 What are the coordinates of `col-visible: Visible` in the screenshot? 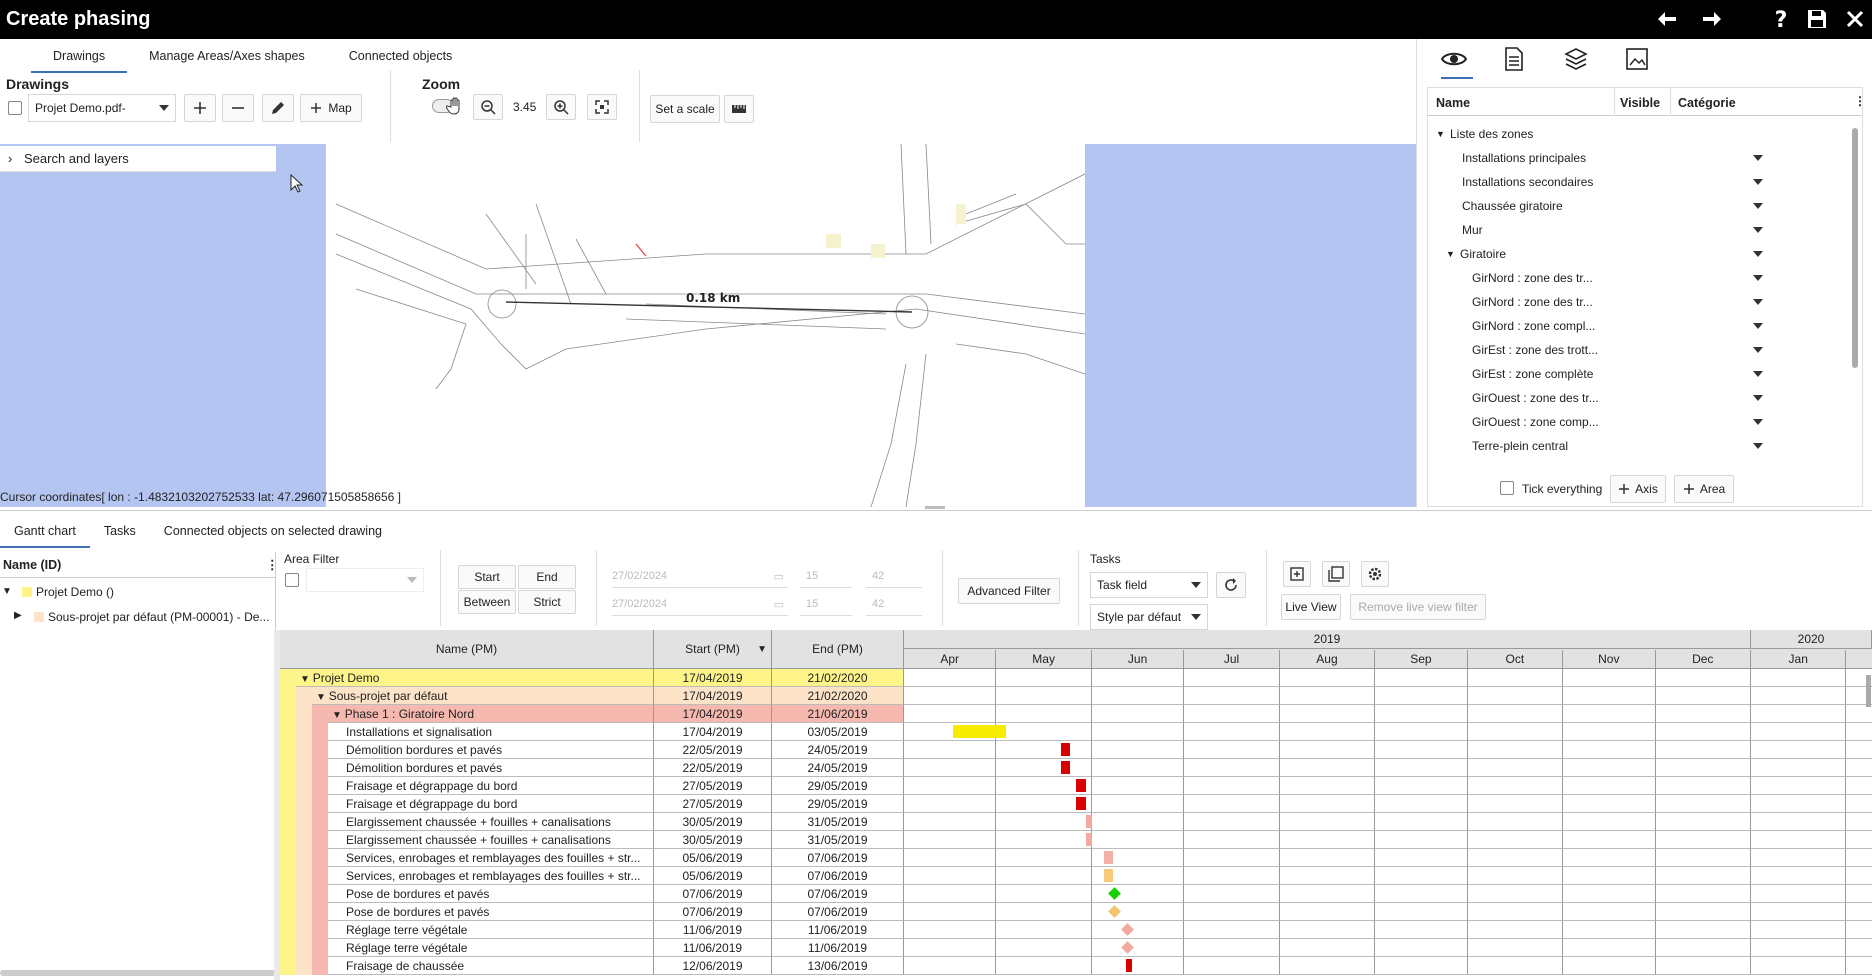 It's located at (1640, 103).